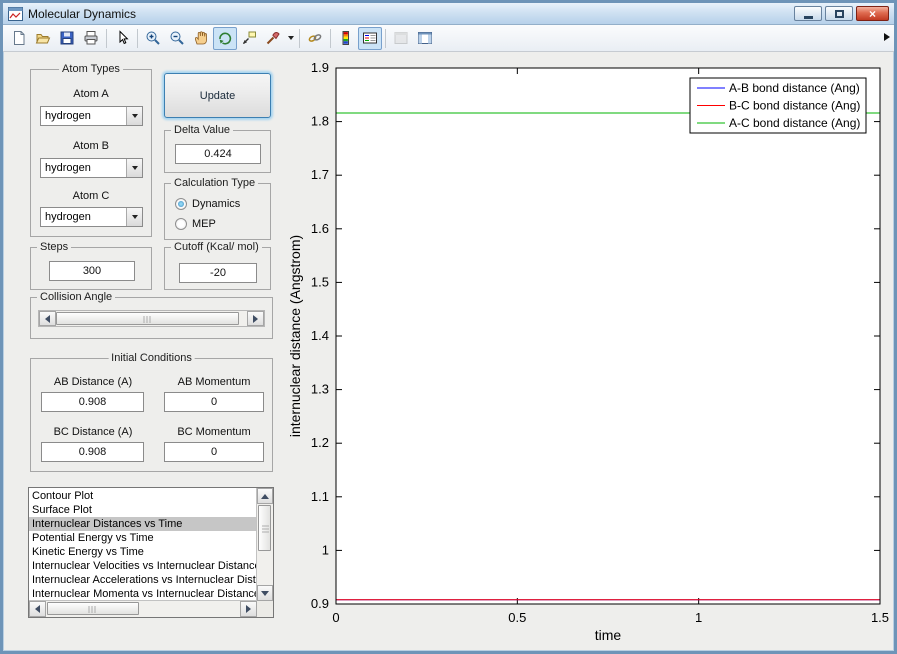 The image size is (897, 654). I want to click on atom-c-dropdown: hydrogen, so click(91, 217).